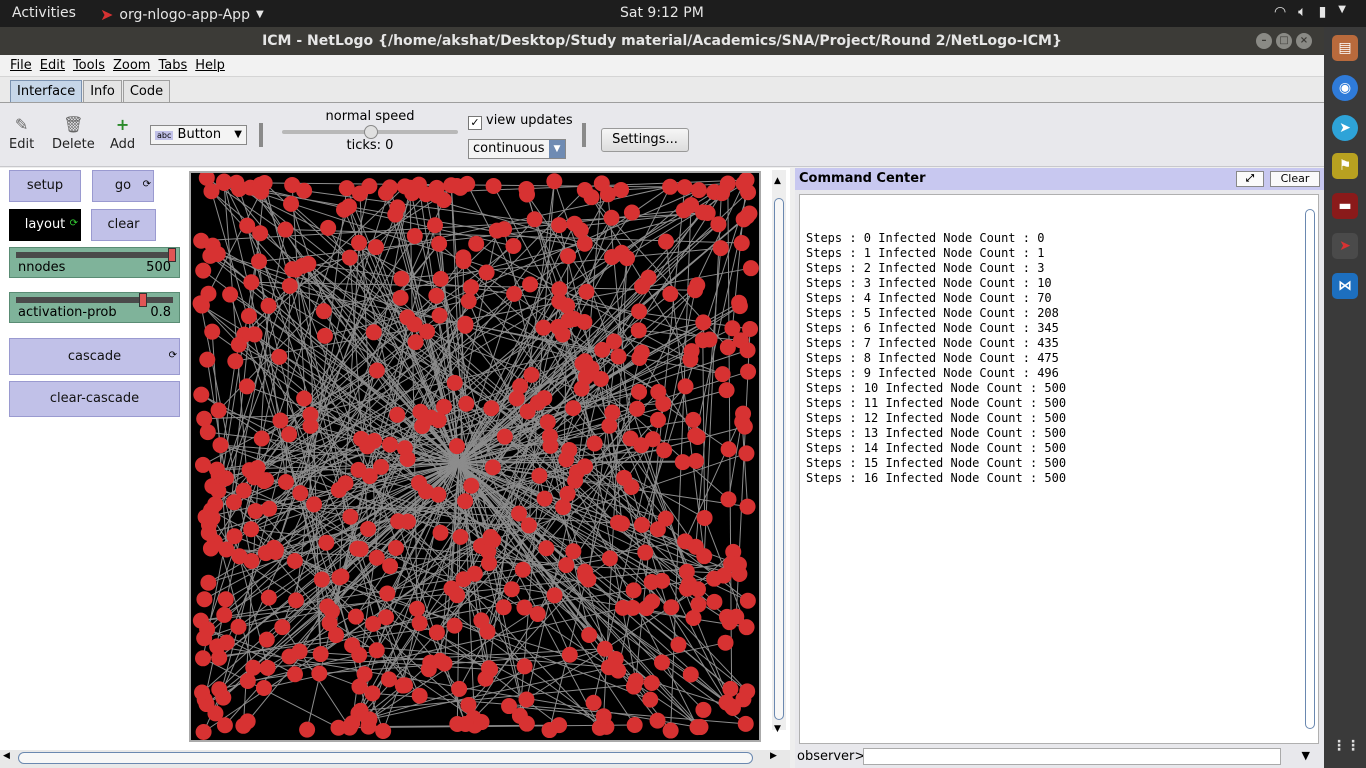  Describe the element at coordinates (1323, 12) in the screenshot. I see `battery-icon: ▮` at that location.